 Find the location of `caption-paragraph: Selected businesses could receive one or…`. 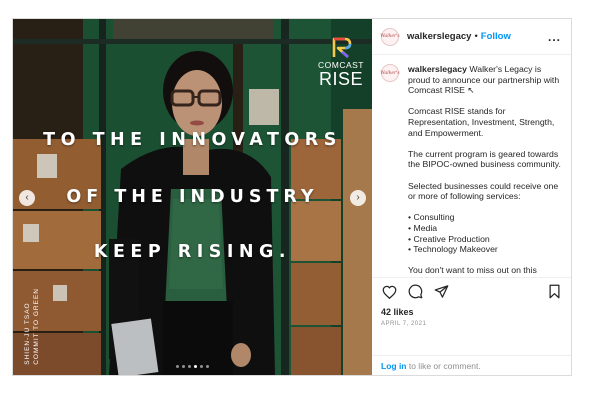

caption-paragraph: Selected businesses could receive one or… is located at coordinates (483, 191).